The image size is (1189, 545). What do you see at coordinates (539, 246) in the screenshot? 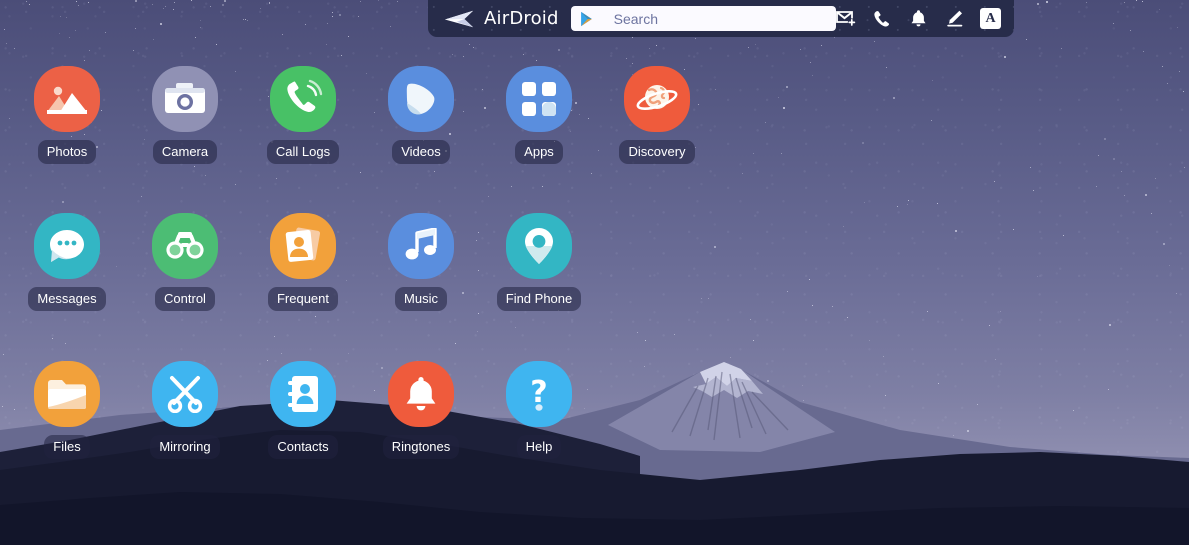
I see `find-phone-icon` at bounding box center [539, 246].